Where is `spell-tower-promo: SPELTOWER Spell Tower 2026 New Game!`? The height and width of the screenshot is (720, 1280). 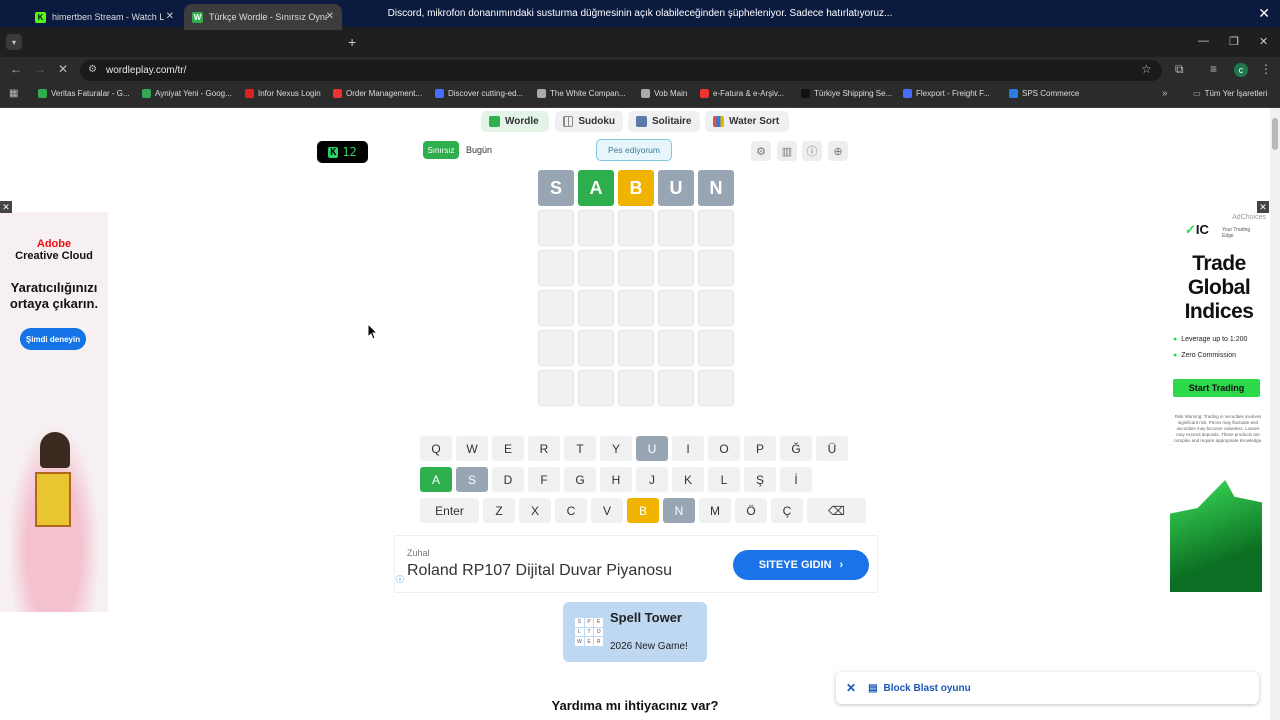
spell-tower-promo: SPELTOWER Spell Tower 2026 New Game! is located at coordinates (635, 632).